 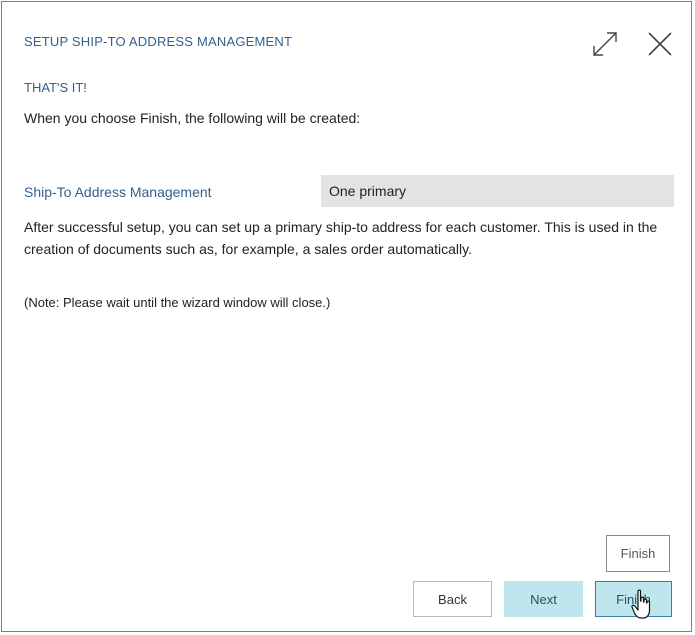 I want to click on dialog-title: SETUP SHIP-TO ADDRESS MANAGEMENT, so click(x=158, y=41).